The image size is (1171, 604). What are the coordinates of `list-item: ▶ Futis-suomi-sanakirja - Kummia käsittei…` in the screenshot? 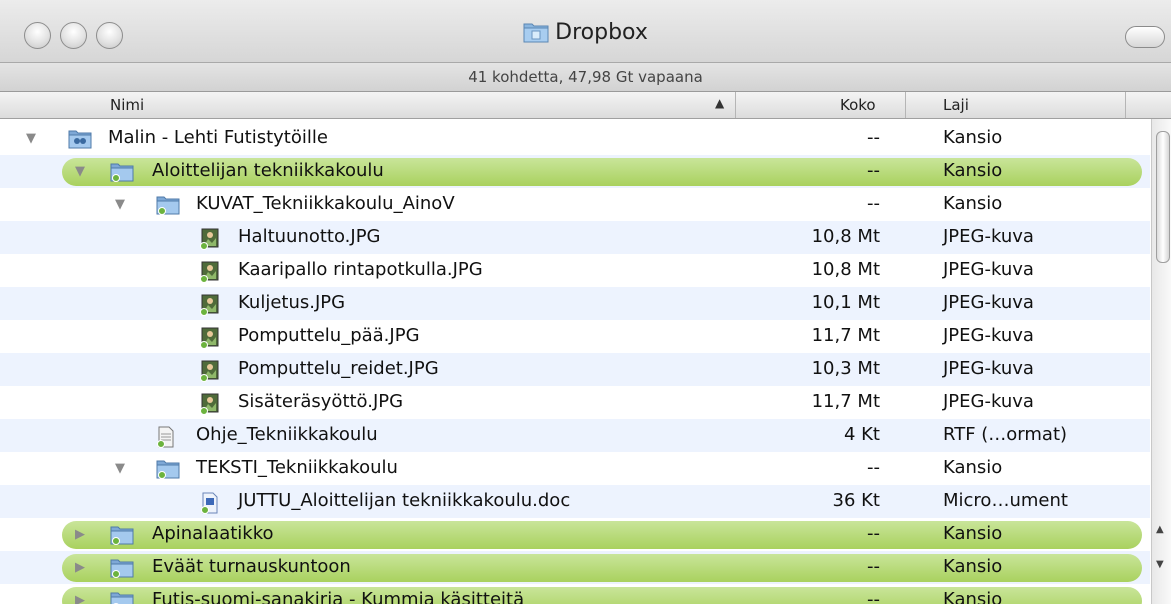 It's located at (575, 594).